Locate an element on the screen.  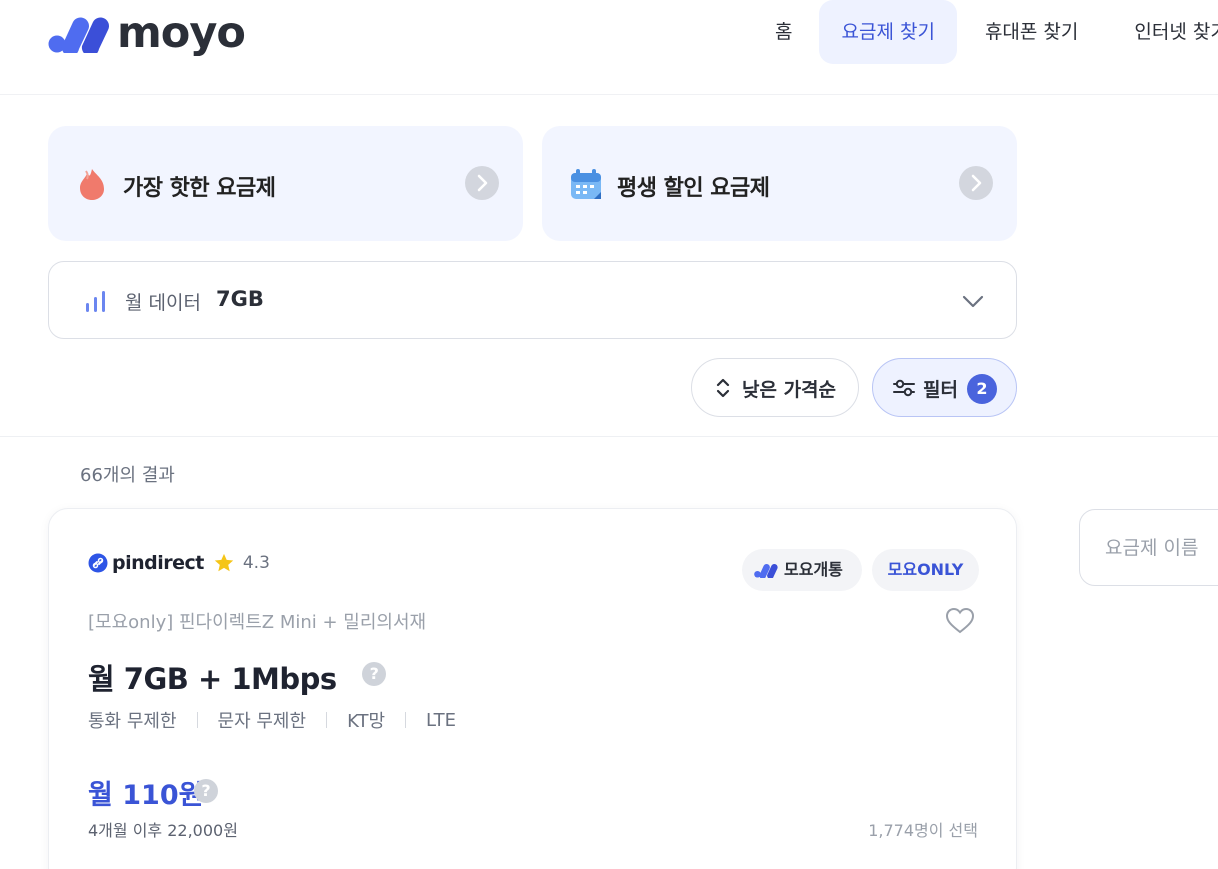
nav-plan-search: 요금제 찾기 is located at coordinates (888, 32).